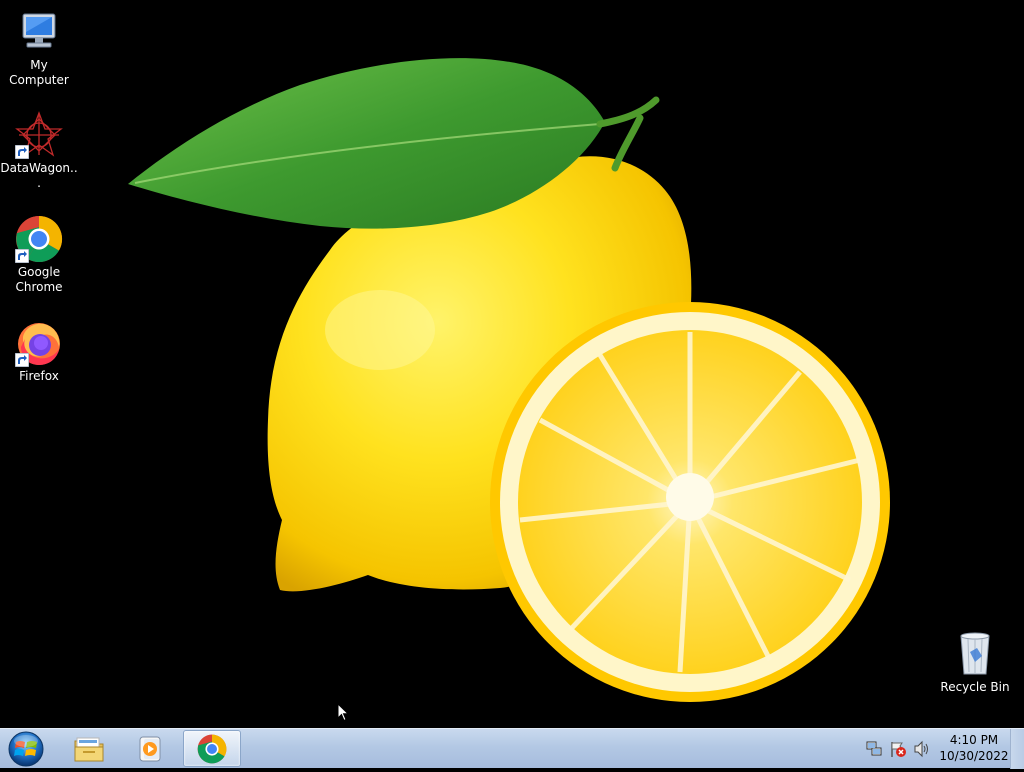 Image resolution: width=1024 pixels, height=772 pixels. What do you see at coordinates (874, 749) in the screenshot?
I see `network-icon` at bounding box center [874, 749].